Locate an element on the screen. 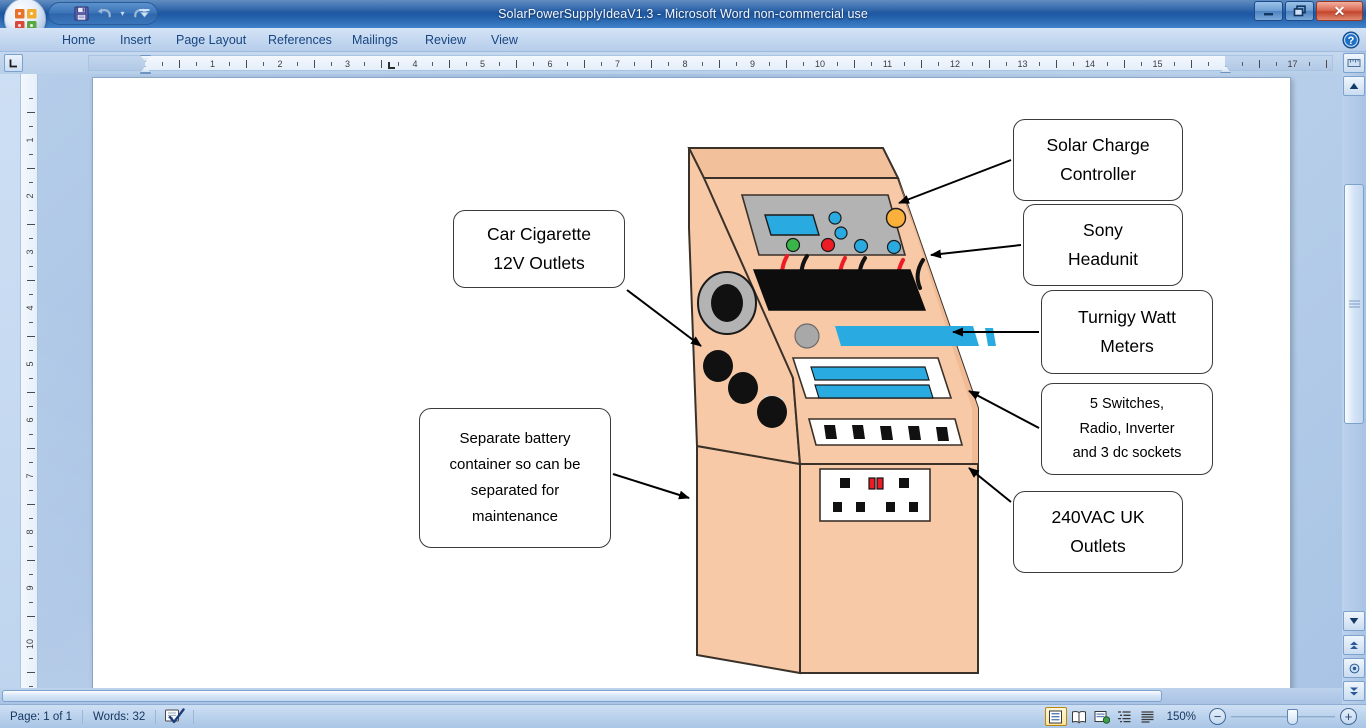 This screenshot has height=728, width=1366. undo-button is located at coordinates (104, 13).